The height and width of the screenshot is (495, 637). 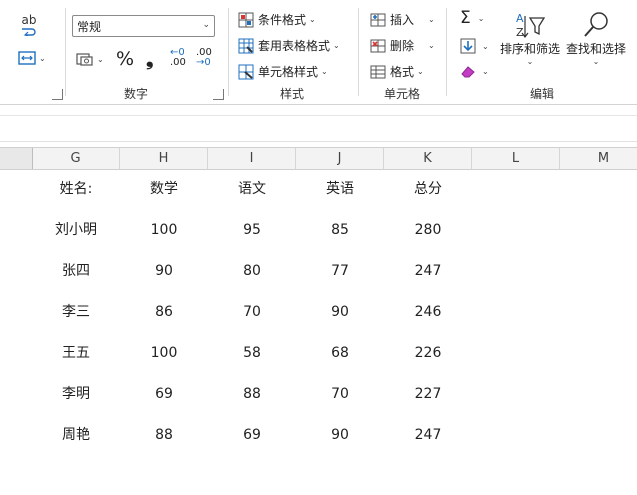 I want to click on table-cell: 58, so click(x=252, y=353).